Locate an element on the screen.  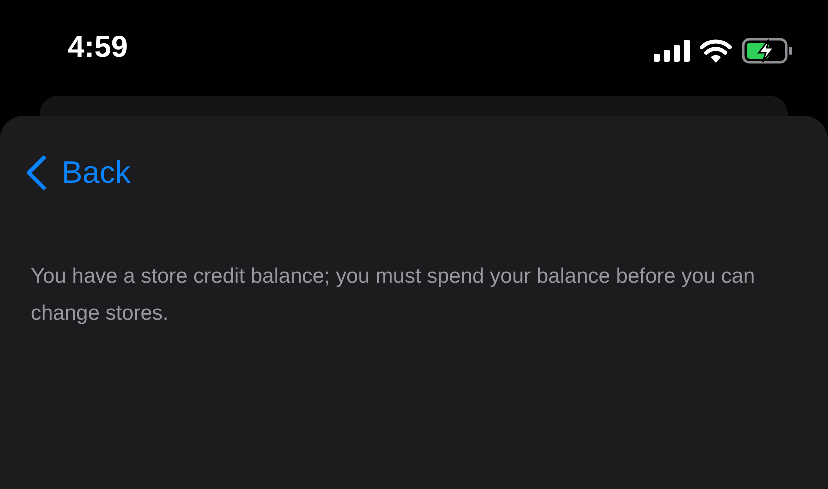
status-time: 4:59 is located at coordinates (98, 48).